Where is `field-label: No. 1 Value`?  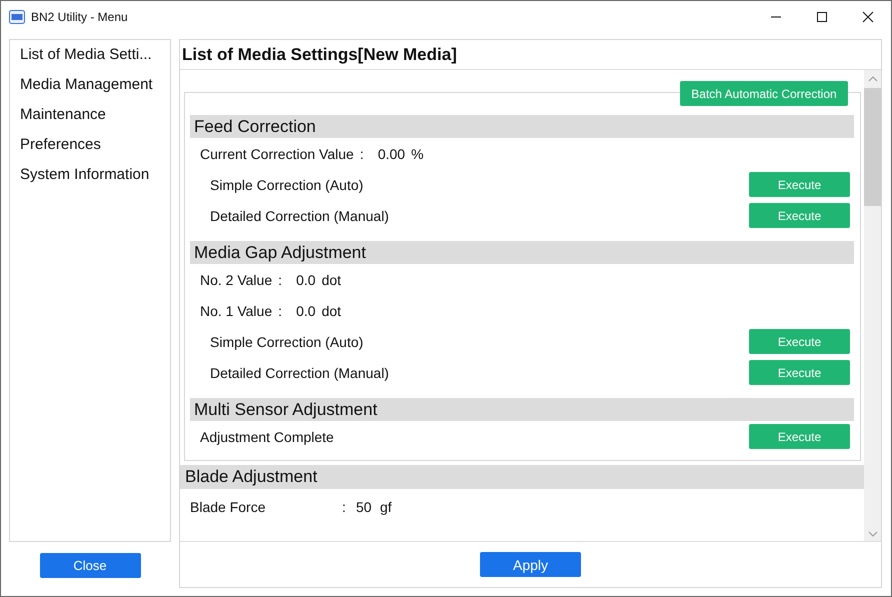 field-label: No. 1 Value is located at coordinates (236, 310).